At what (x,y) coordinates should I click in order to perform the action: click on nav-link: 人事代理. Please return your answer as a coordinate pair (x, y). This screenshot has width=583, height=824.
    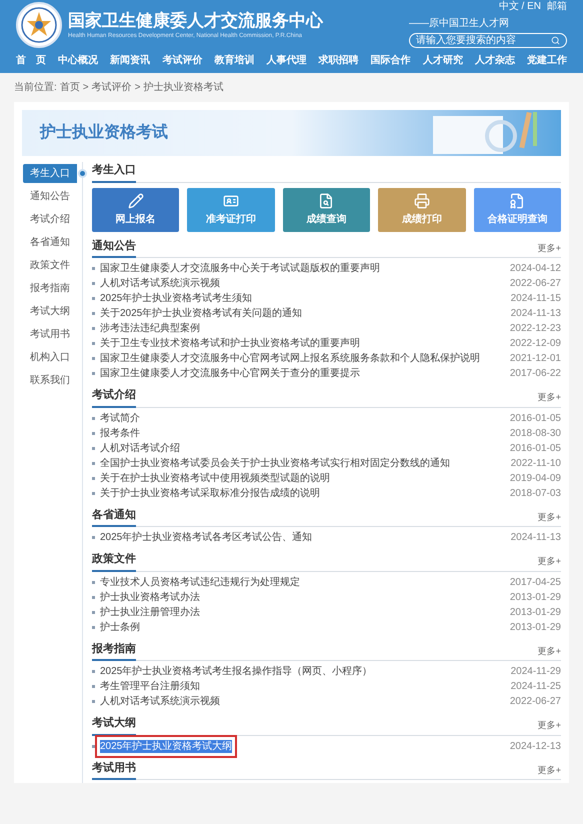
    Looking at the image, I should click on (286, 60).